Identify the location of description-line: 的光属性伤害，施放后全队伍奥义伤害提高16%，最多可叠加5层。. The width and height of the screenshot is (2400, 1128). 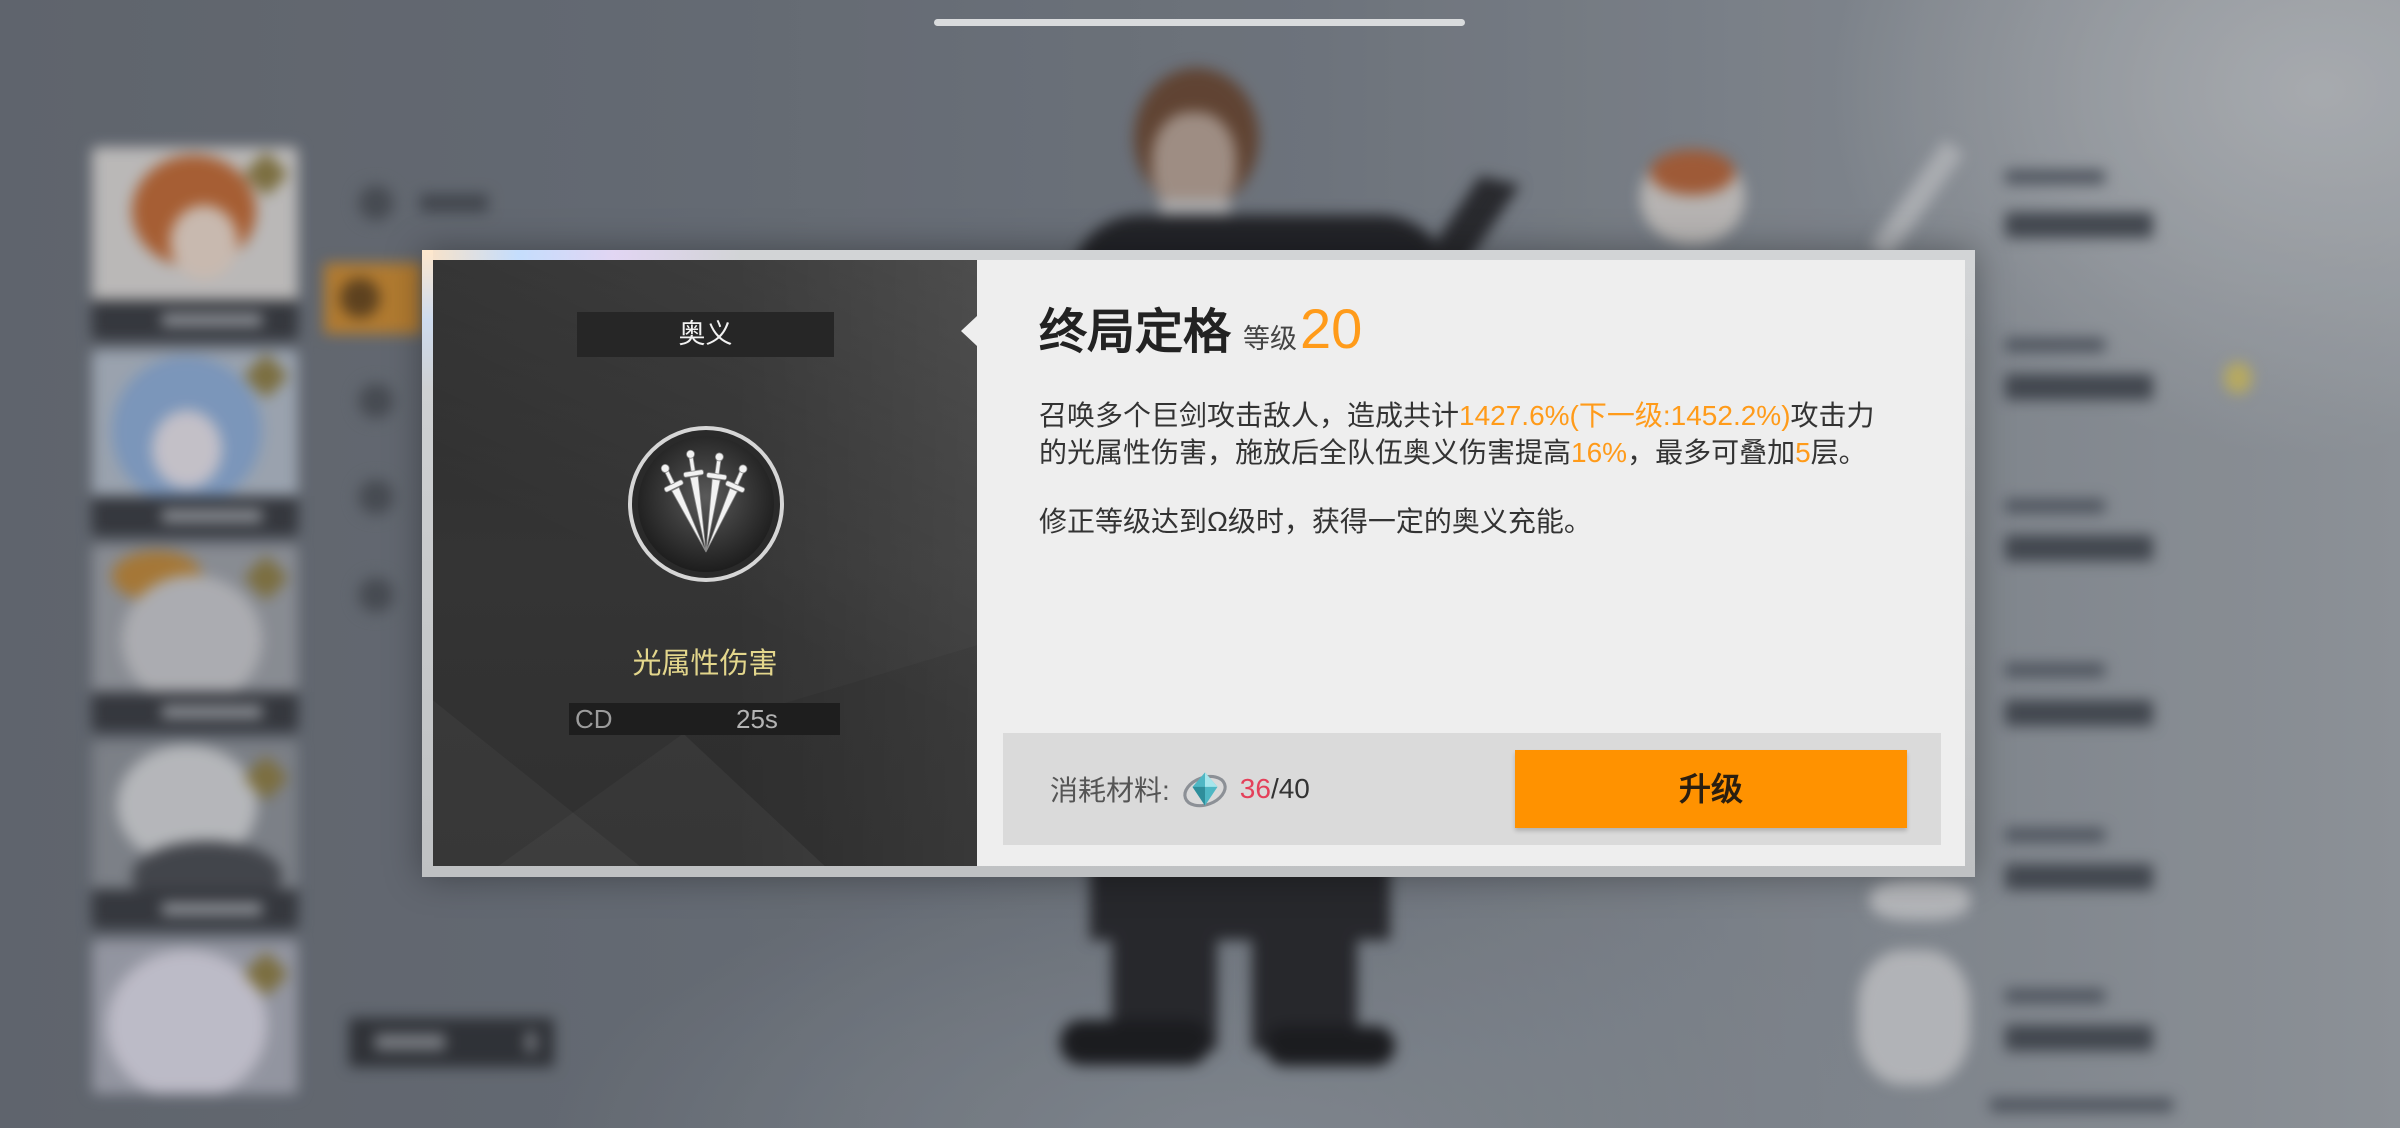
(1457, 452).